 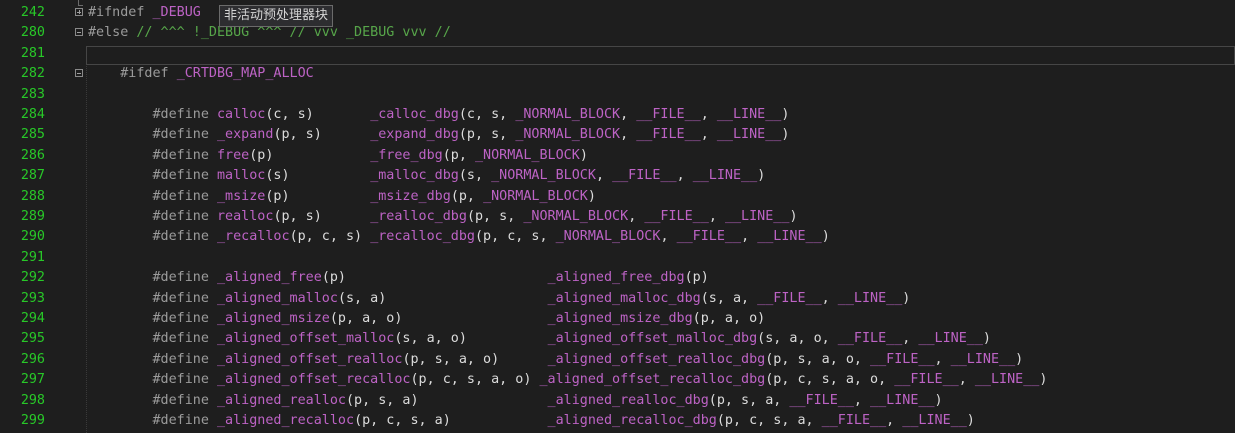 I want to click on code-line: 291, so click(x=617, y=258).